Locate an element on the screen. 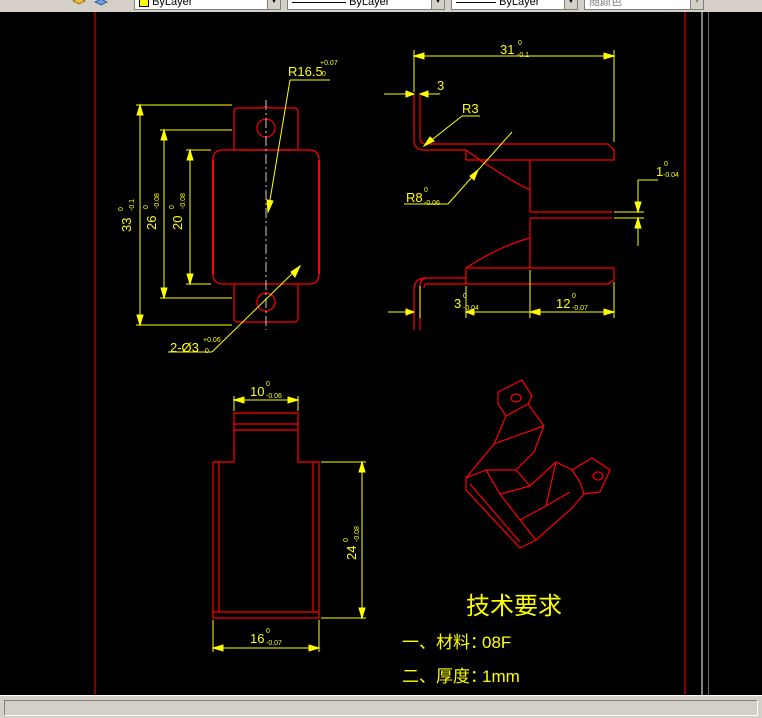 Image resolution: width=762 pixels, height=718 pixels. dim-12-tol-dn: -0.07 is located at coordinates (580, 308).